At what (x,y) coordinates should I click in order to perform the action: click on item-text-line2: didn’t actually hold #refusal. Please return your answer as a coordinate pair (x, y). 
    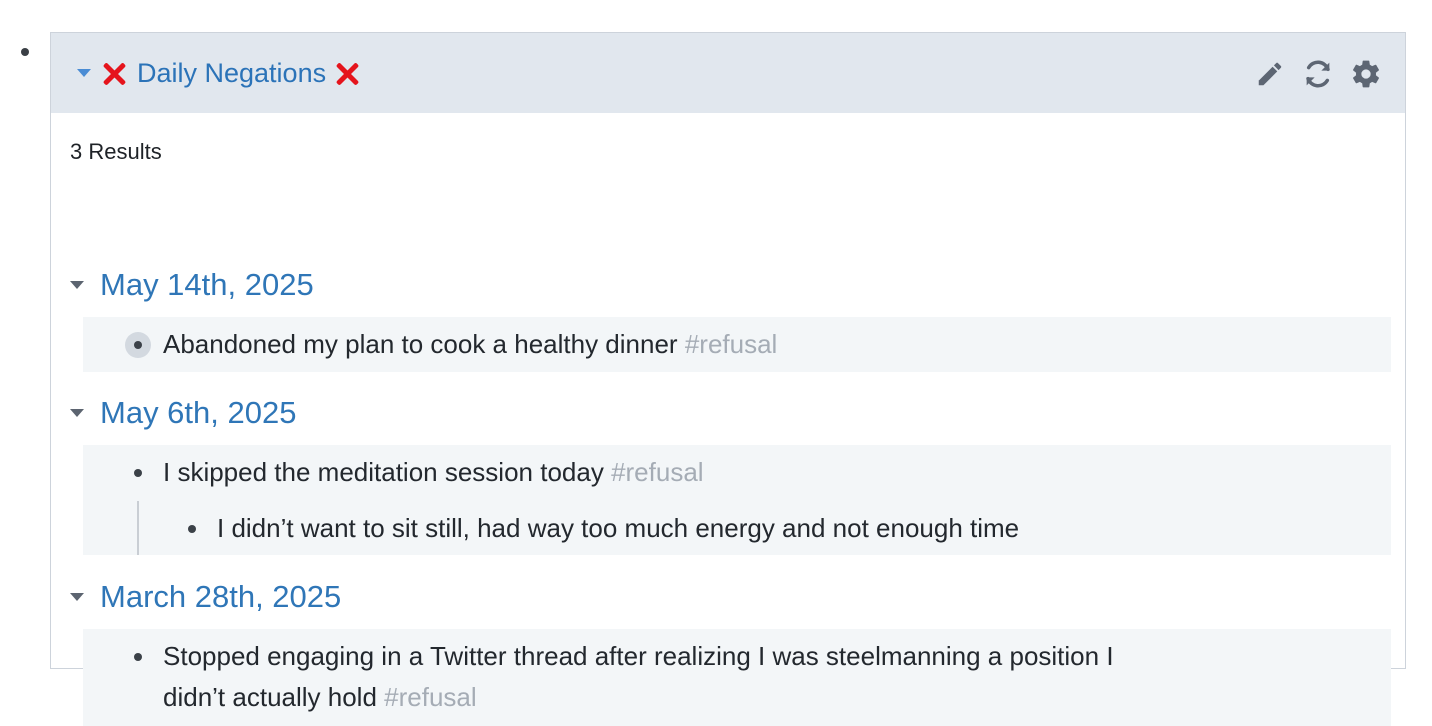
    Looking at the image, I should click on (773, 697).